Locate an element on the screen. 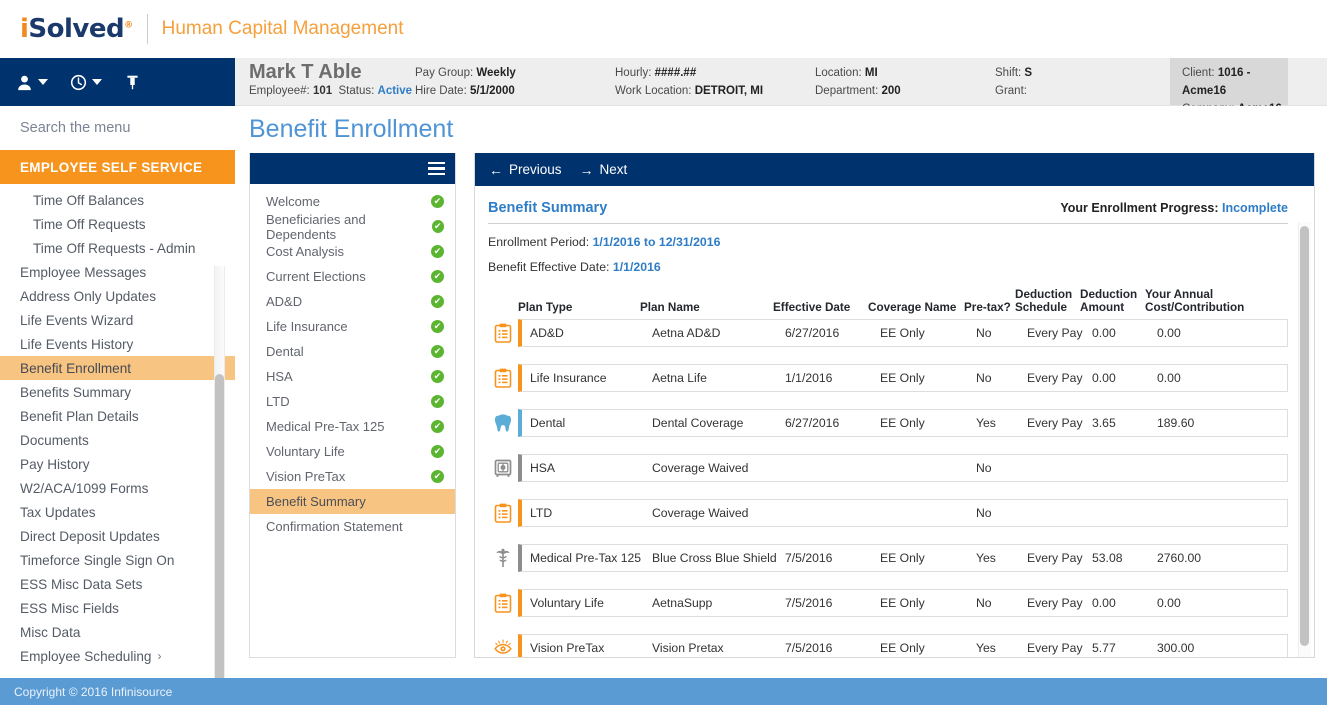 Image resolution: width=1327 pixels, height=705 pixels. wizard-step-ltd: LTD ✔ is located at coordinates (352, 401).